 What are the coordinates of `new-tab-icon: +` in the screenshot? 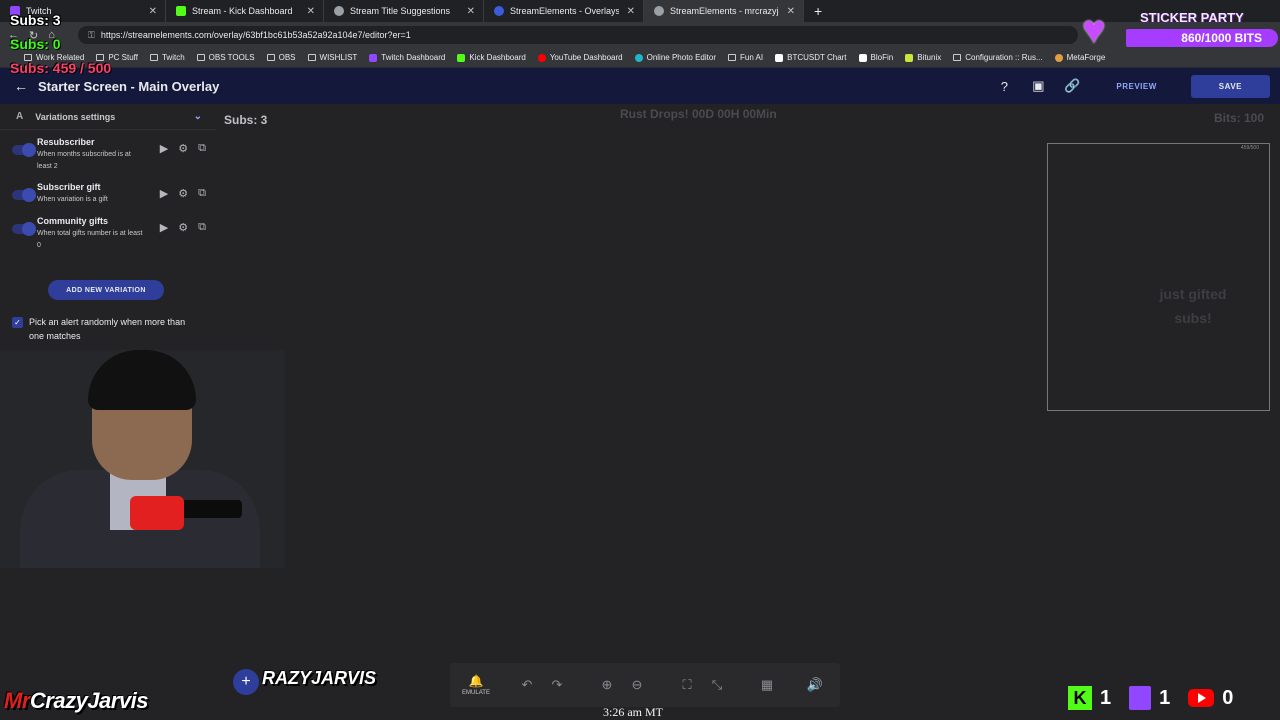 It's located at (818, 11).